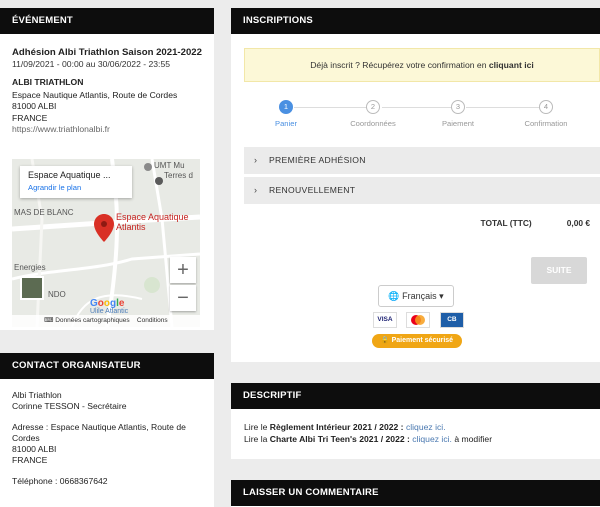  Describe the element at coordinates (107, 52) in the screenshot. I see `event-title: Adhésion Albi Triathlon Saison 2021-2022` at that location.